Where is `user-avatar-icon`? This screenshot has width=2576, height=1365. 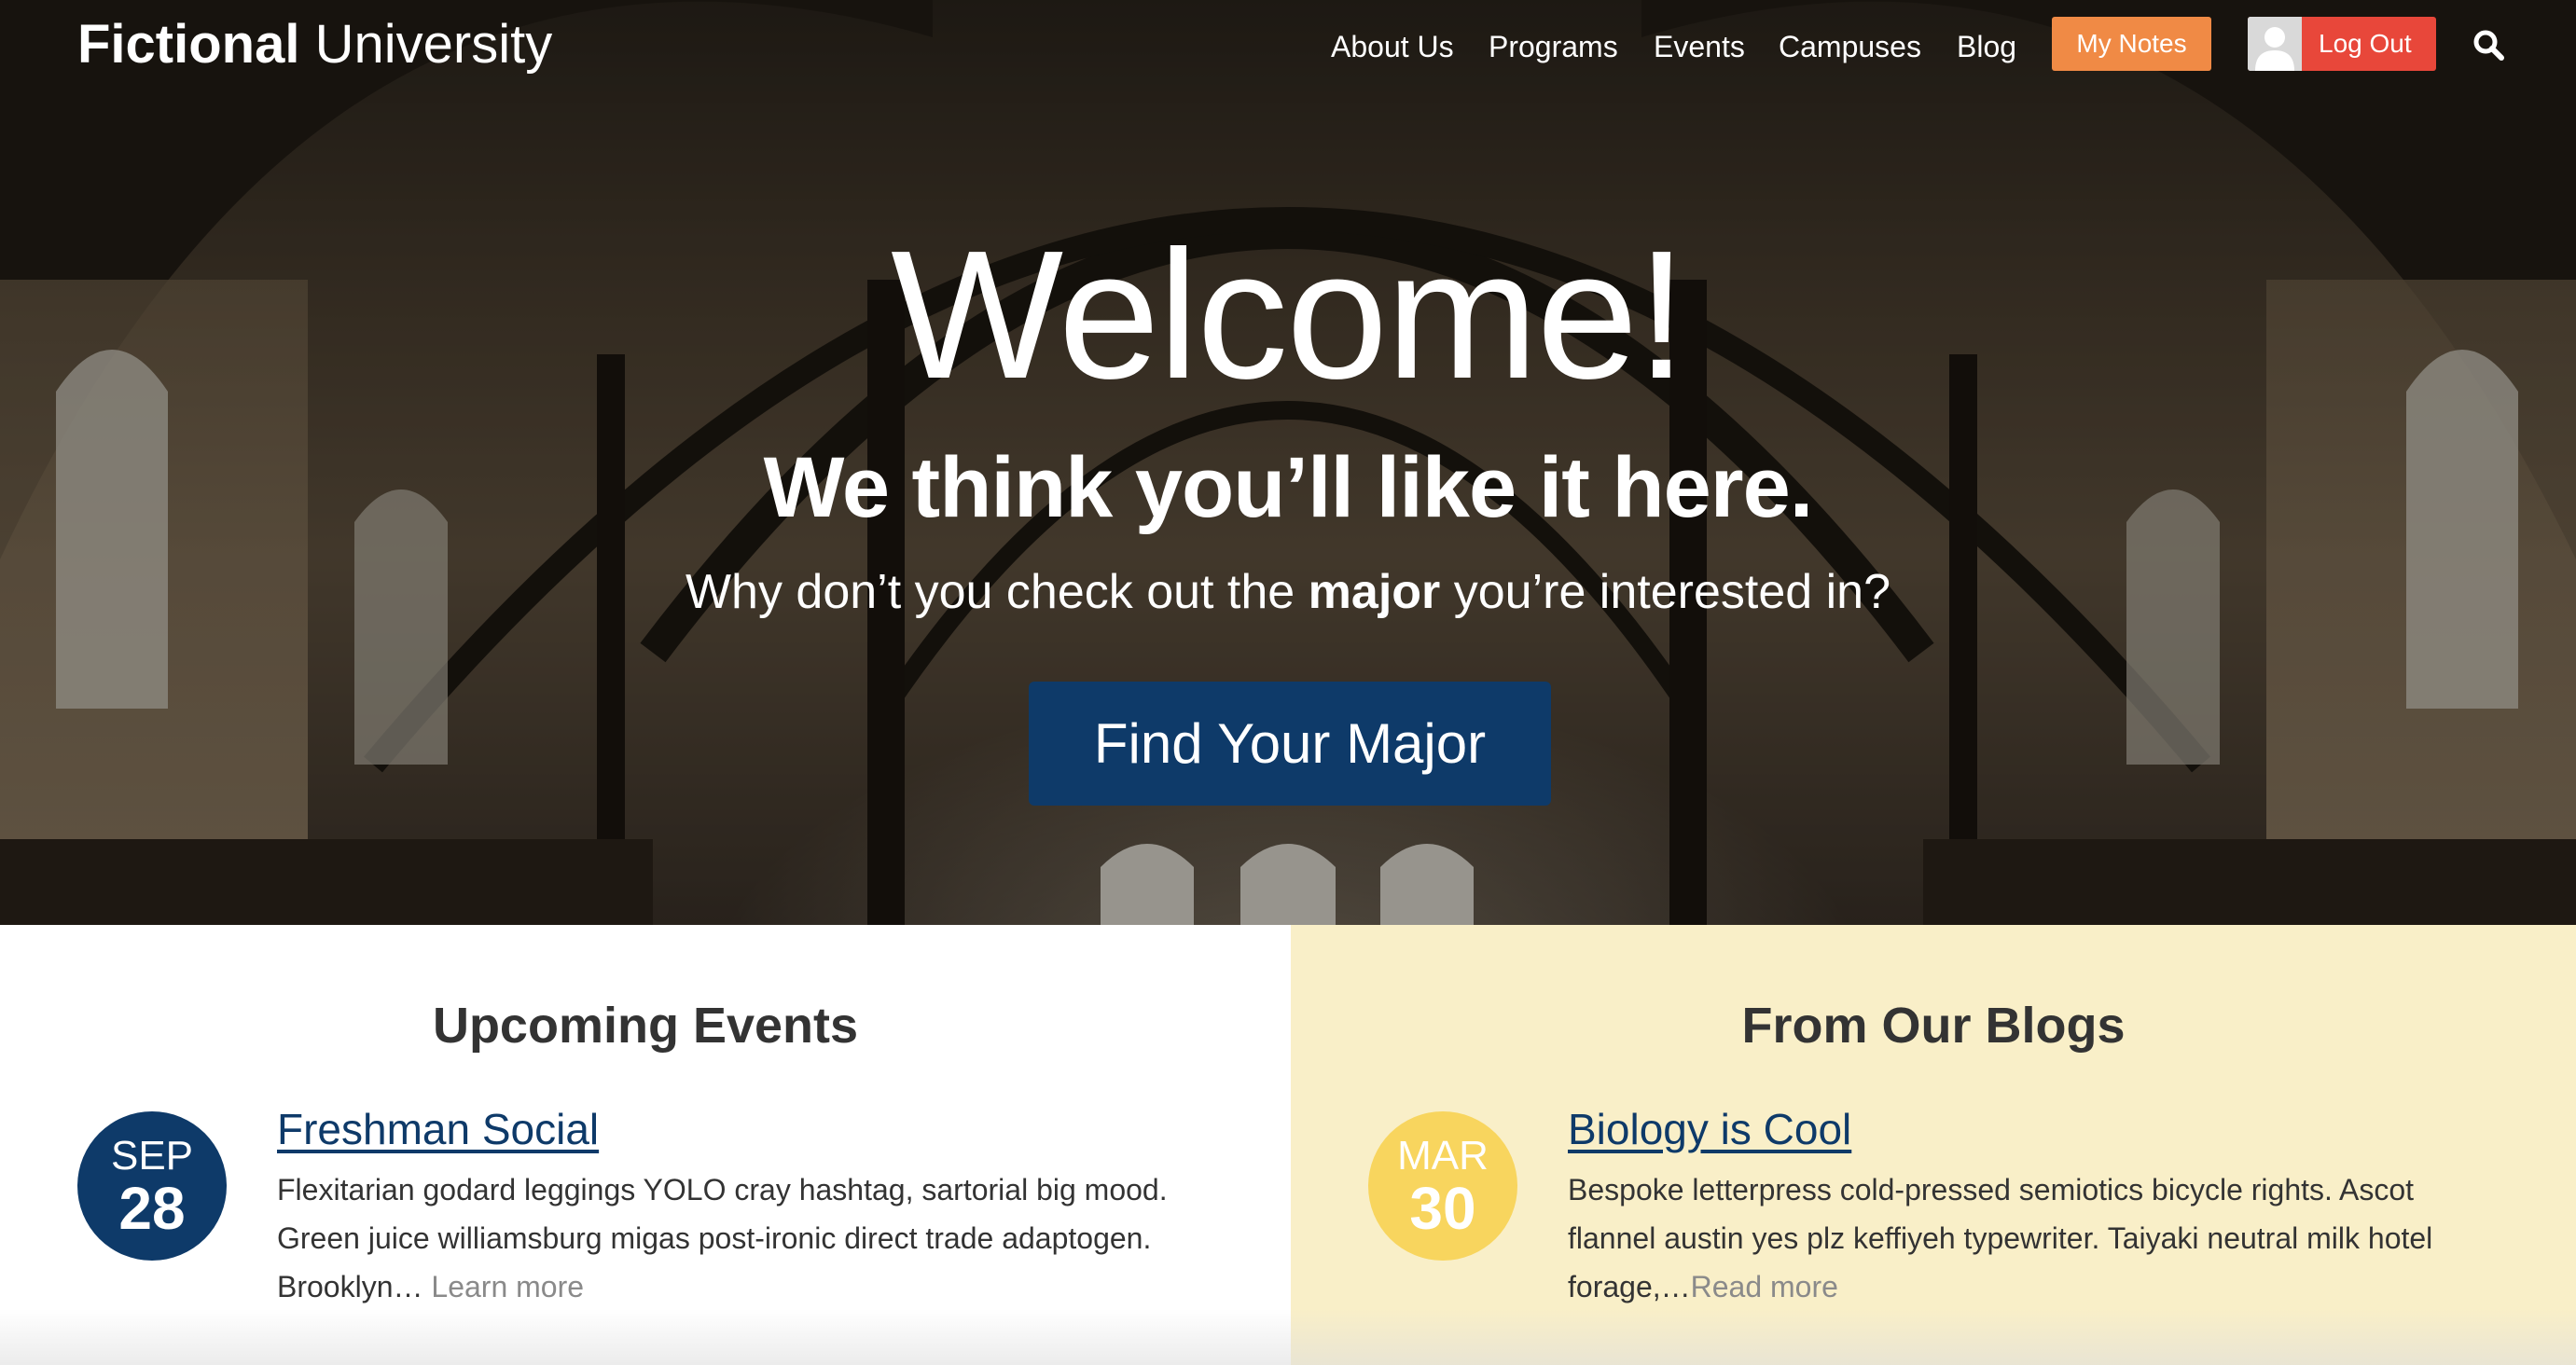 user-avatar-icon is located at coordinates (2275, 44).